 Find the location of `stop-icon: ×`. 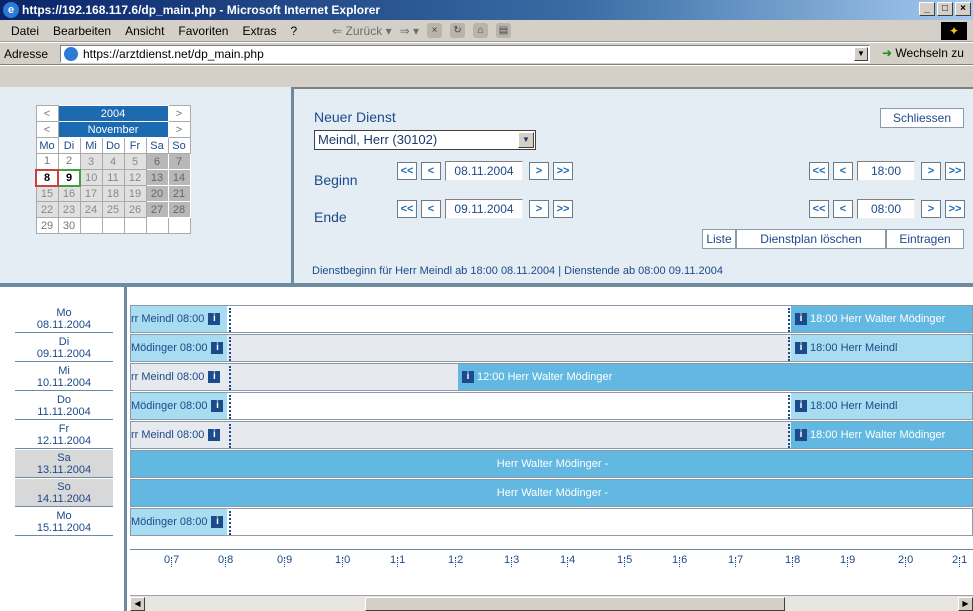

stop-icon: × is located at coordinates (435, 30).